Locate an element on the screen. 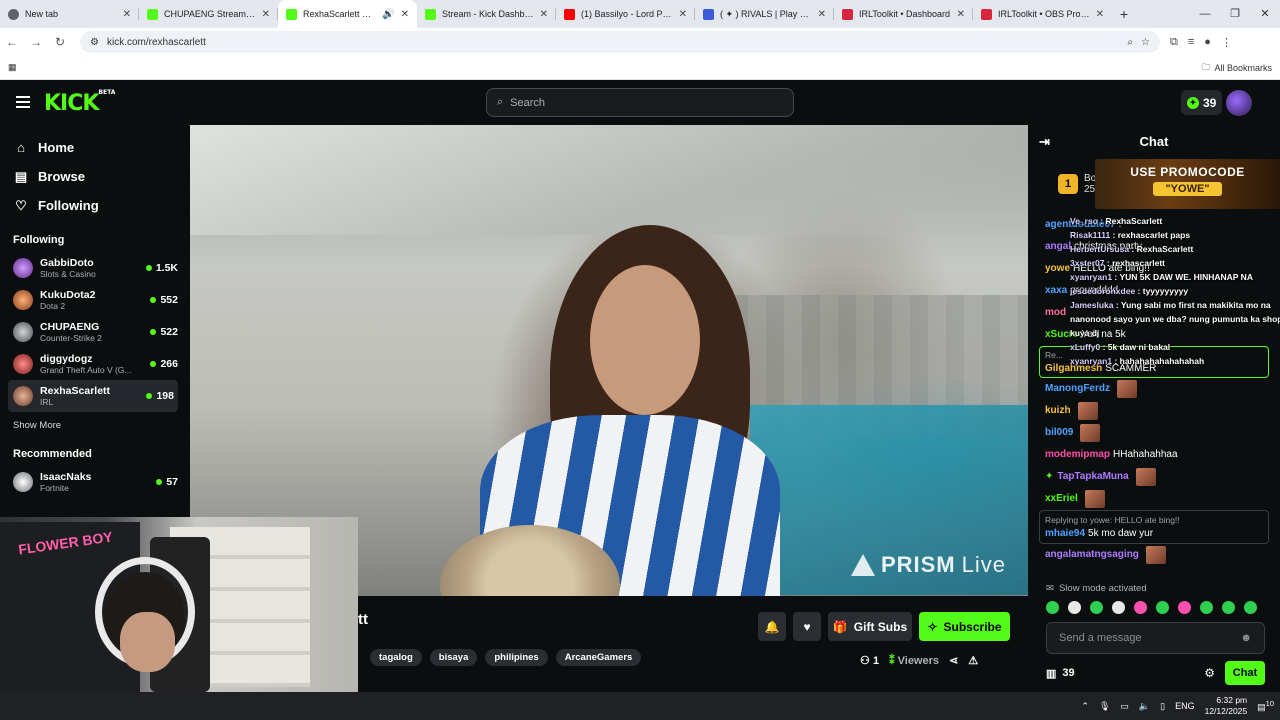 The width and height of the screenshot is (1280, 720). subscribe-button: ✧ Subscribe is located at coordinates (964, 626).